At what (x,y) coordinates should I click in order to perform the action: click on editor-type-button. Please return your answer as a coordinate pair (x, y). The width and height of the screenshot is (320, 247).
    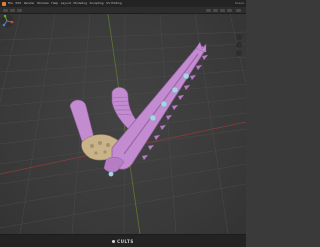
    Looking at the image, I should click on (5, 10).